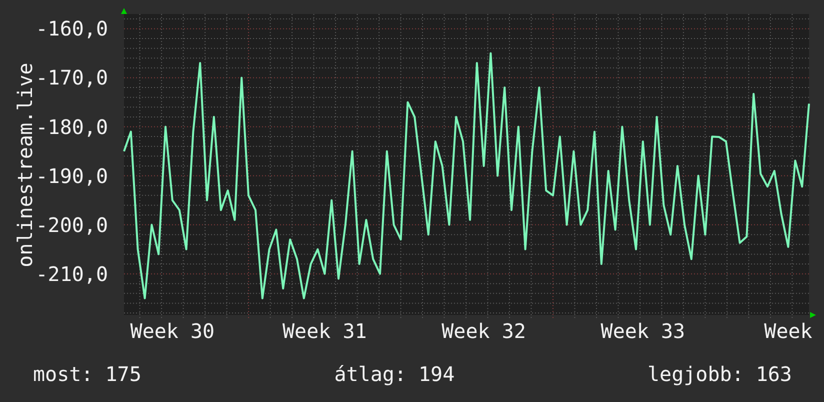 This screenshot has height=402, width=824. What do you see at coordinates (324, 331) in the screenshot?
I see `x-tick-label: Week 31` at bounding box center [324, 331].